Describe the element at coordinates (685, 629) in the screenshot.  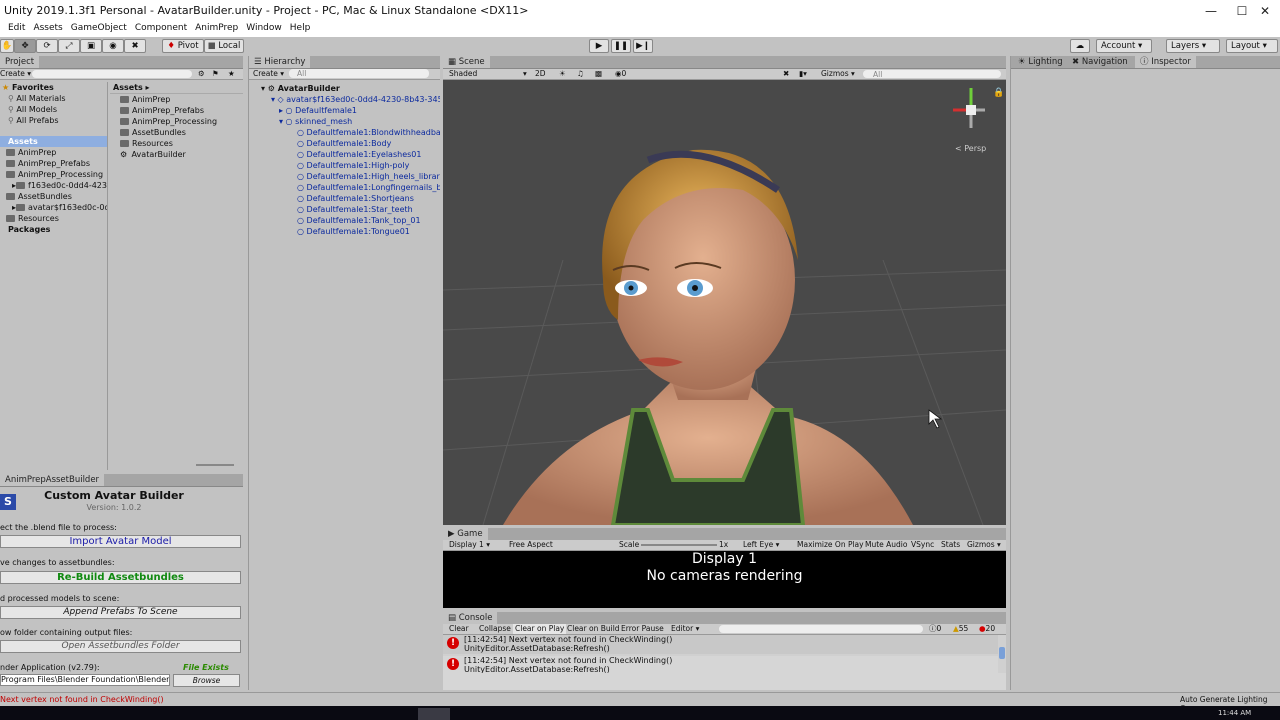
I see `editor-dropdown: Editor ▾` at that location.